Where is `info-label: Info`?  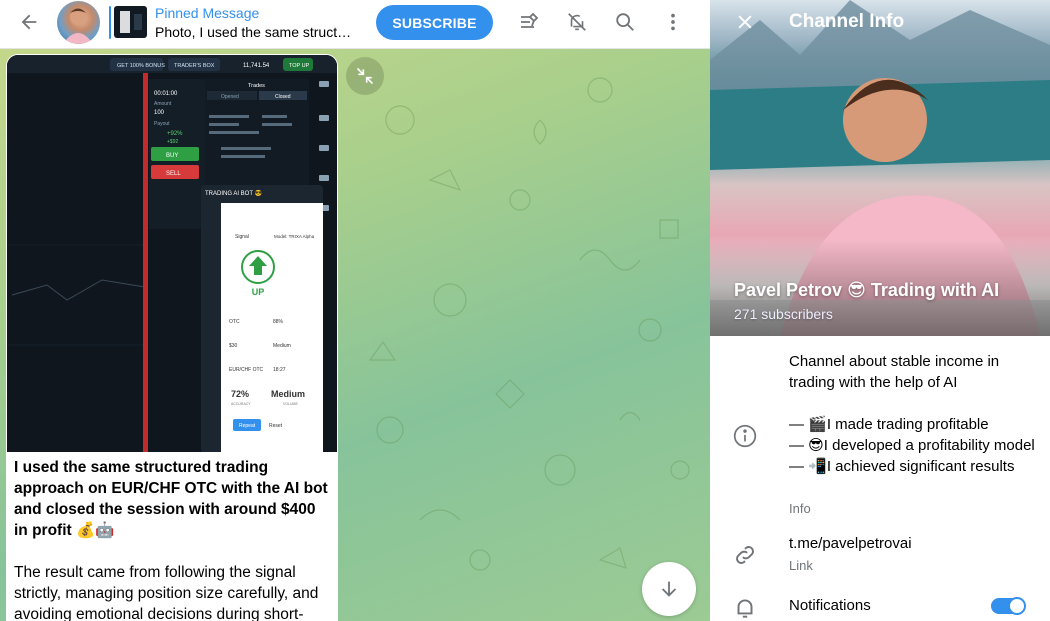
info-label: Info is located at coordinates (800, 508).